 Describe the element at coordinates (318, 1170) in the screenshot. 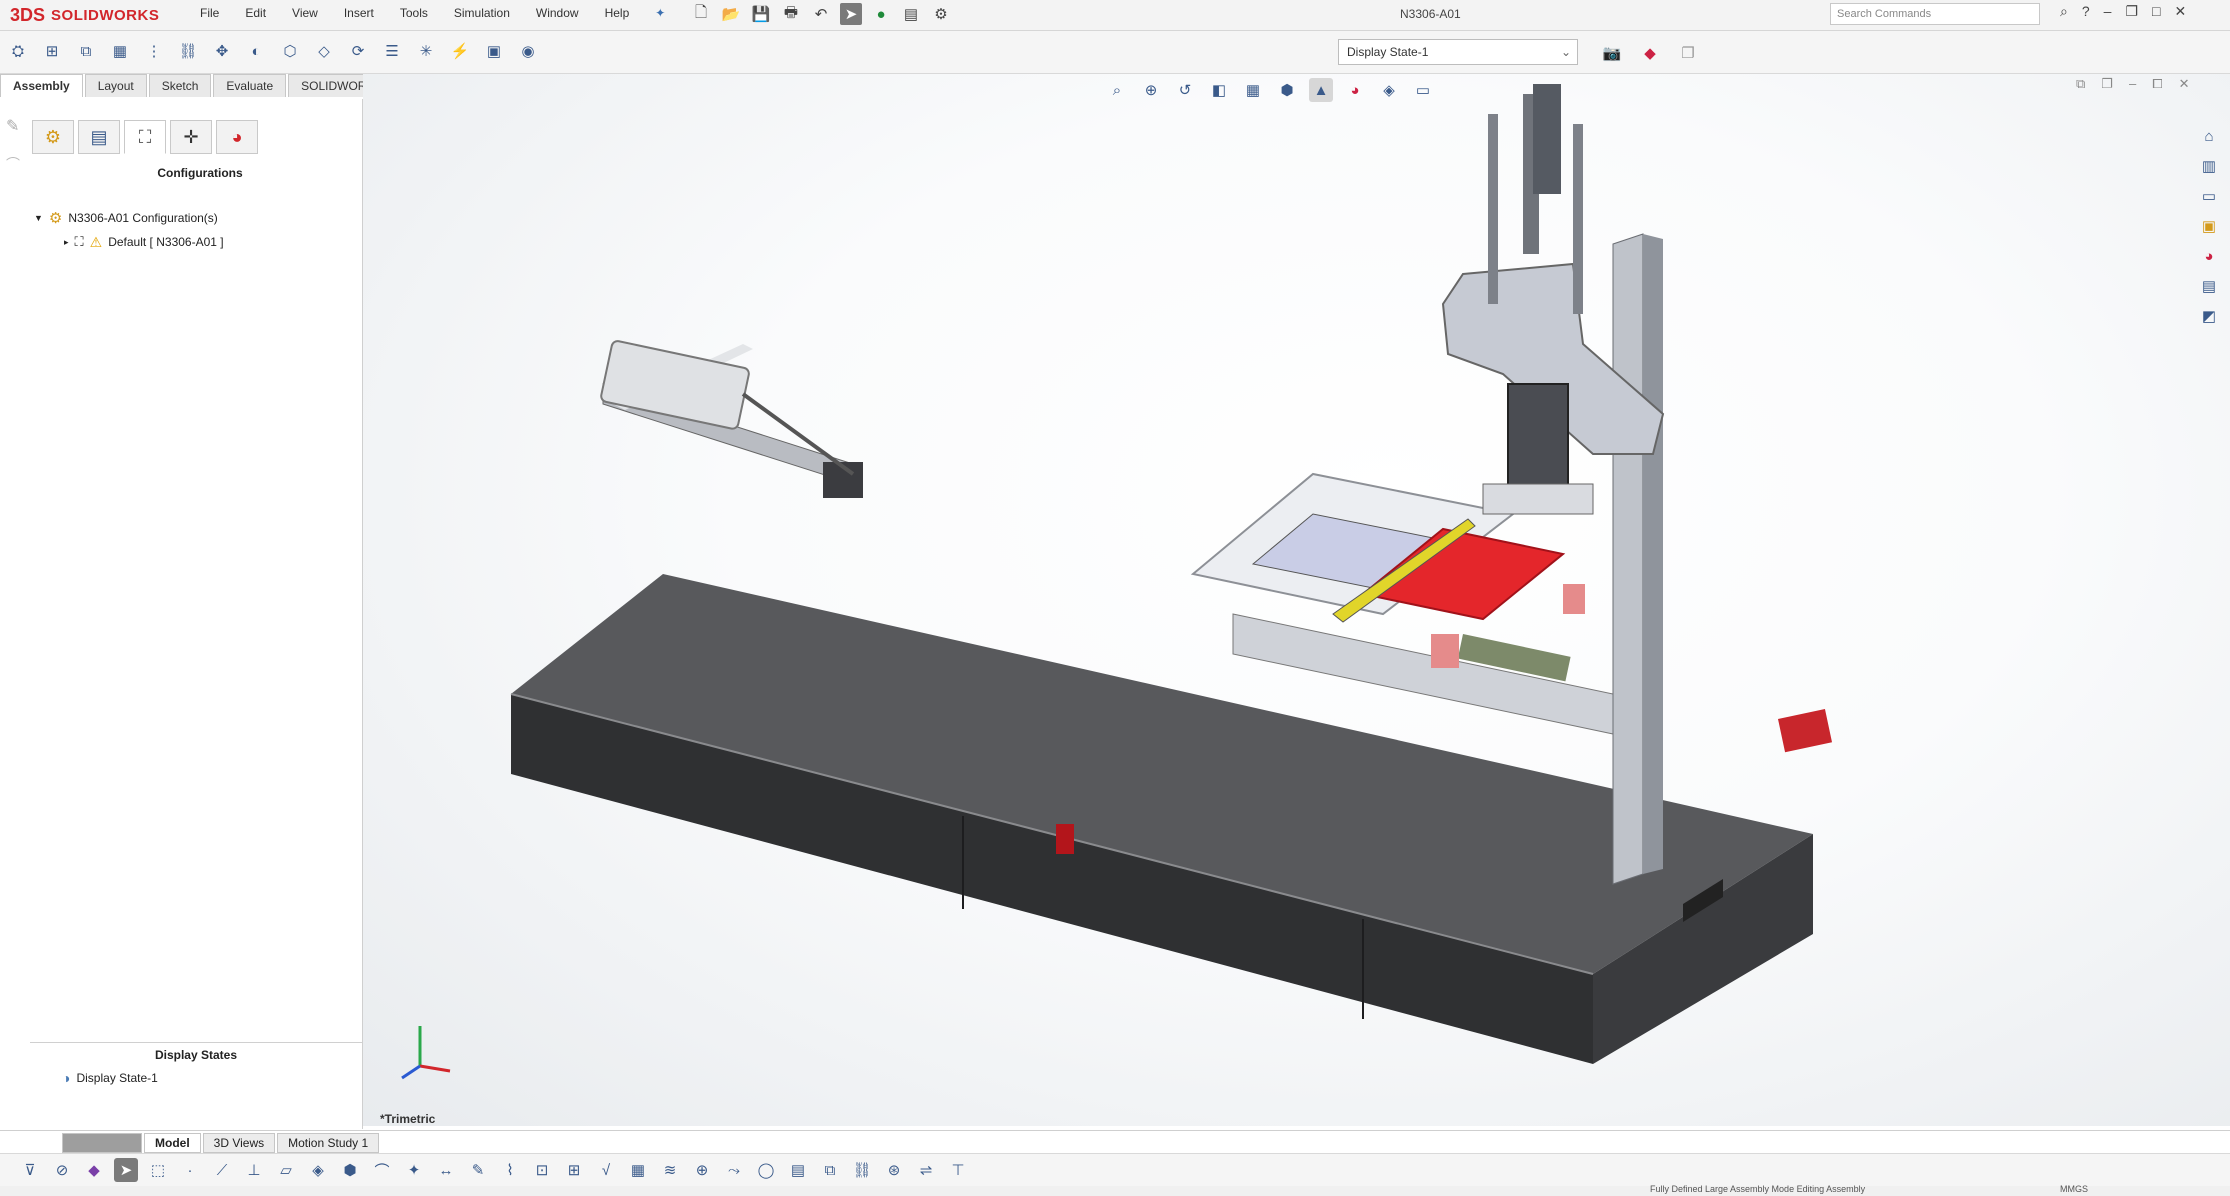

I see `filter-surfaces-icon: ◈` at that location.